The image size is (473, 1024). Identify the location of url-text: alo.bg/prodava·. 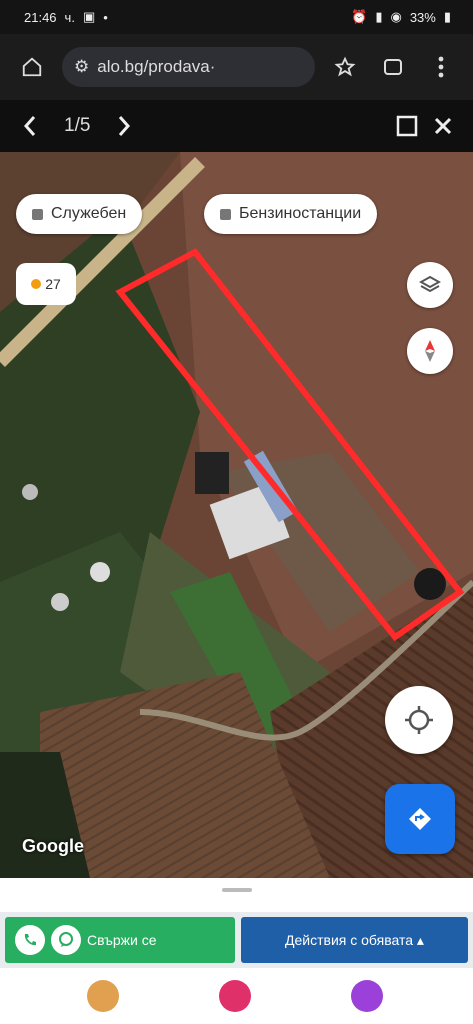
(156, 66).